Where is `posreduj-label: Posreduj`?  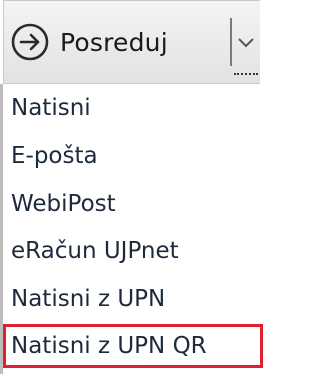
posreduj-label: Posreduj is located at coordinates (114, 42).